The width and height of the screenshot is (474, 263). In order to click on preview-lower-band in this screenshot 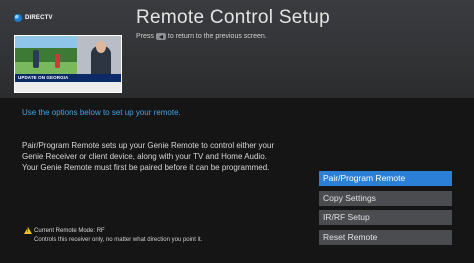, I will do `click(68, 87)`.